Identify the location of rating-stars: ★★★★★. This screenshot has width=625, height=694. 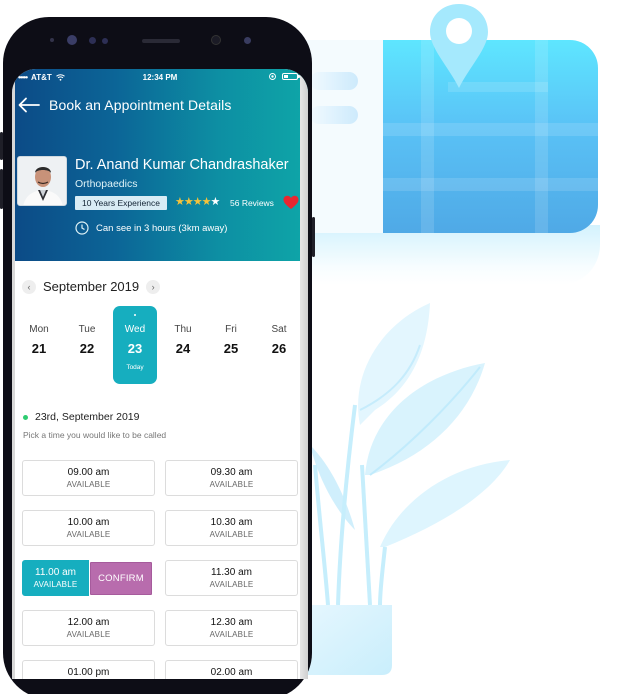
(198, 201).